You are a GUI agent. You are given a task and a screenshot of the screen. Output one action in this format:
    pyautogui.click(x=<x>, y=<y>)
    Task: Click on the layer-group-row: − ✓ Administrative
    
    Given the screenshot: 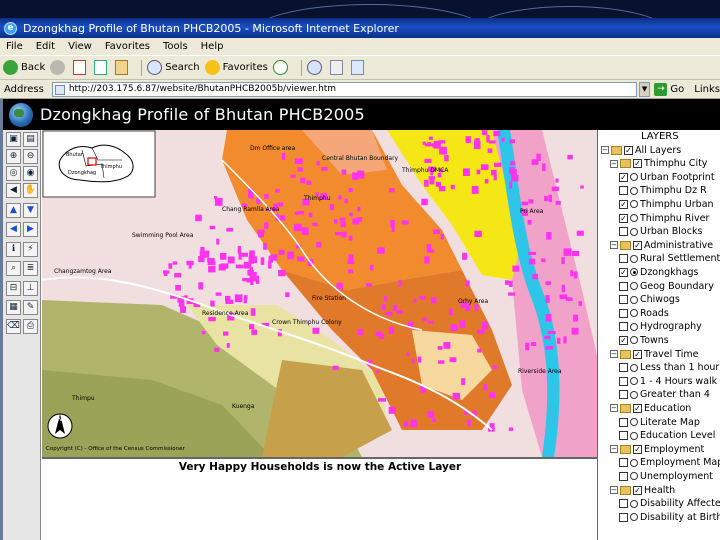 What is the action you would take?
    pyautogui.click(x=661, y=245)
    